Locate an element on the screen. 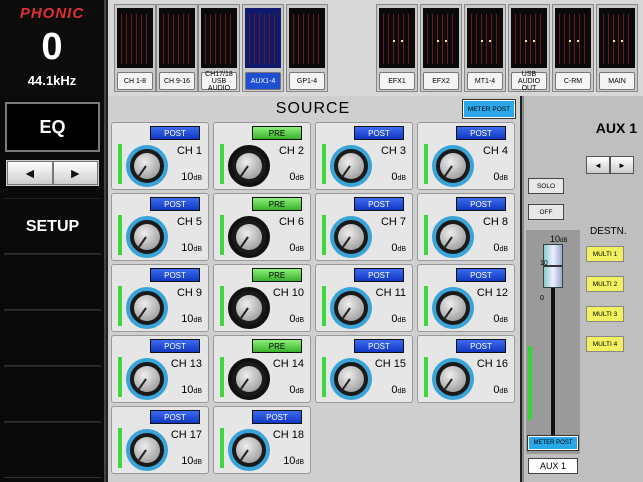 This screenshot has width=643, height=482. channel-name: CH 17 is located at coordinates (186, 435).